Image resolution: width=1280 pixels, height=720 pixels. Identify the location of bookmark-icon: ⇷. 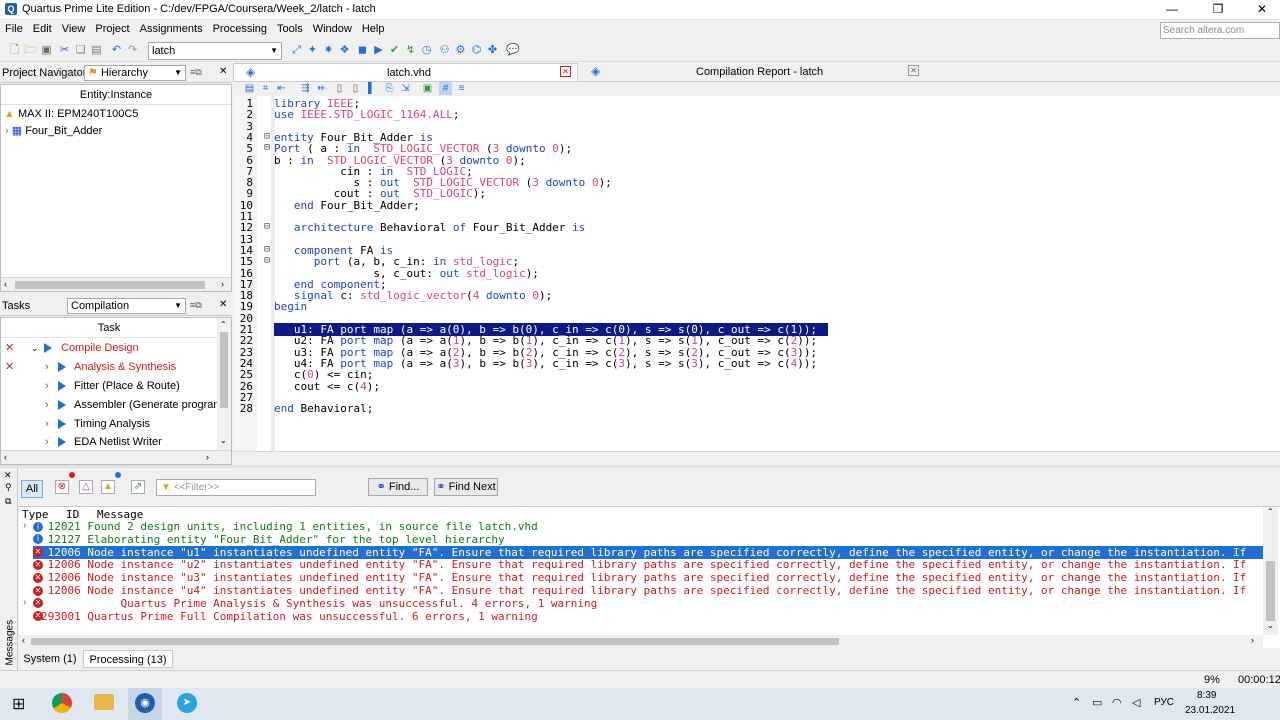
(321, 88).